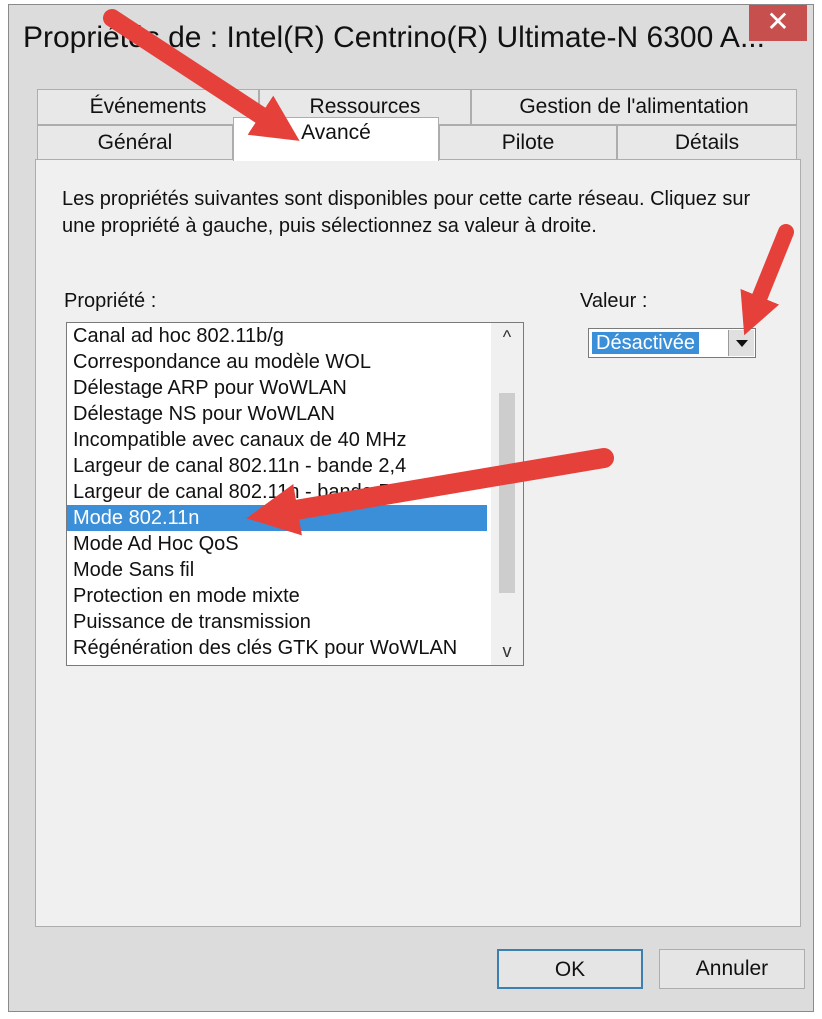  Describe the element at coordinates (277, 570) in the screenshot. I see `list-item: Mode Sans fil` at that location.